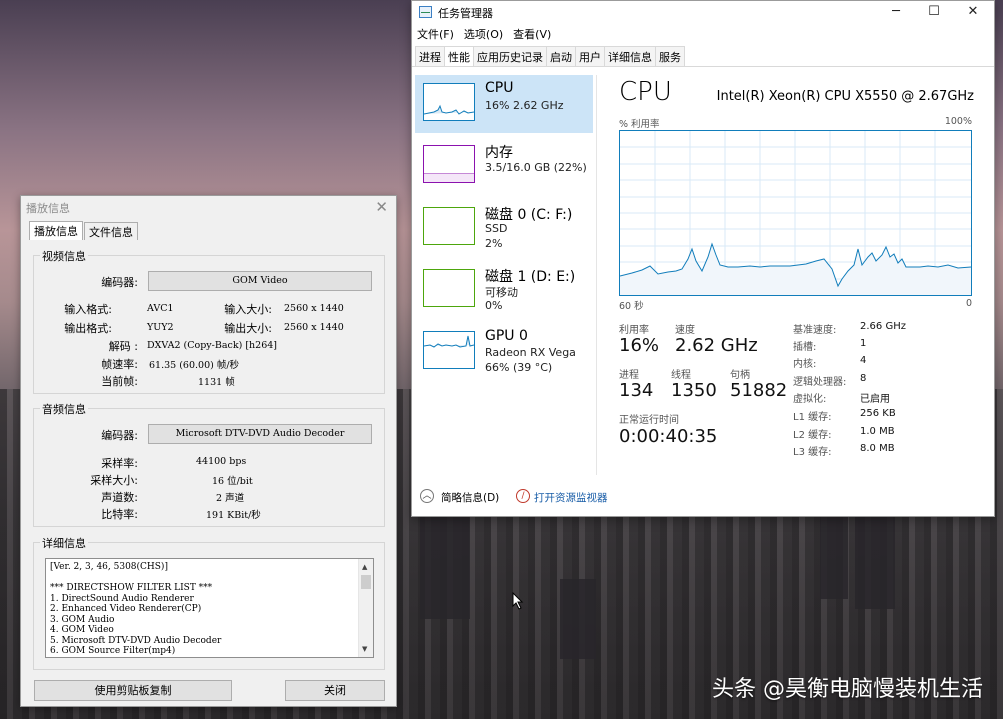 This screenshot has height=719, width=1003. Describe the element at coordinates (470, 497) in the screenshot. I see `fewer-details-link: 简略信息(D)` at that location.